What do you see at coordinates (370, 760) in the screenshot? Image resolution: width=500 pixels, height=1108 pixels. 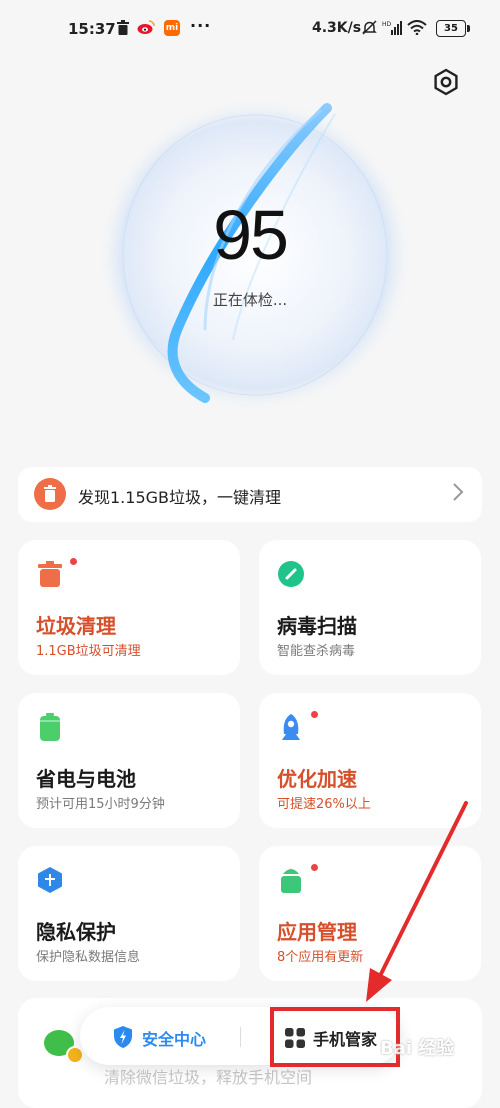 I see `card-speed-boost: 优化加速 可提速26%以上` at bounding box center [370, 760].